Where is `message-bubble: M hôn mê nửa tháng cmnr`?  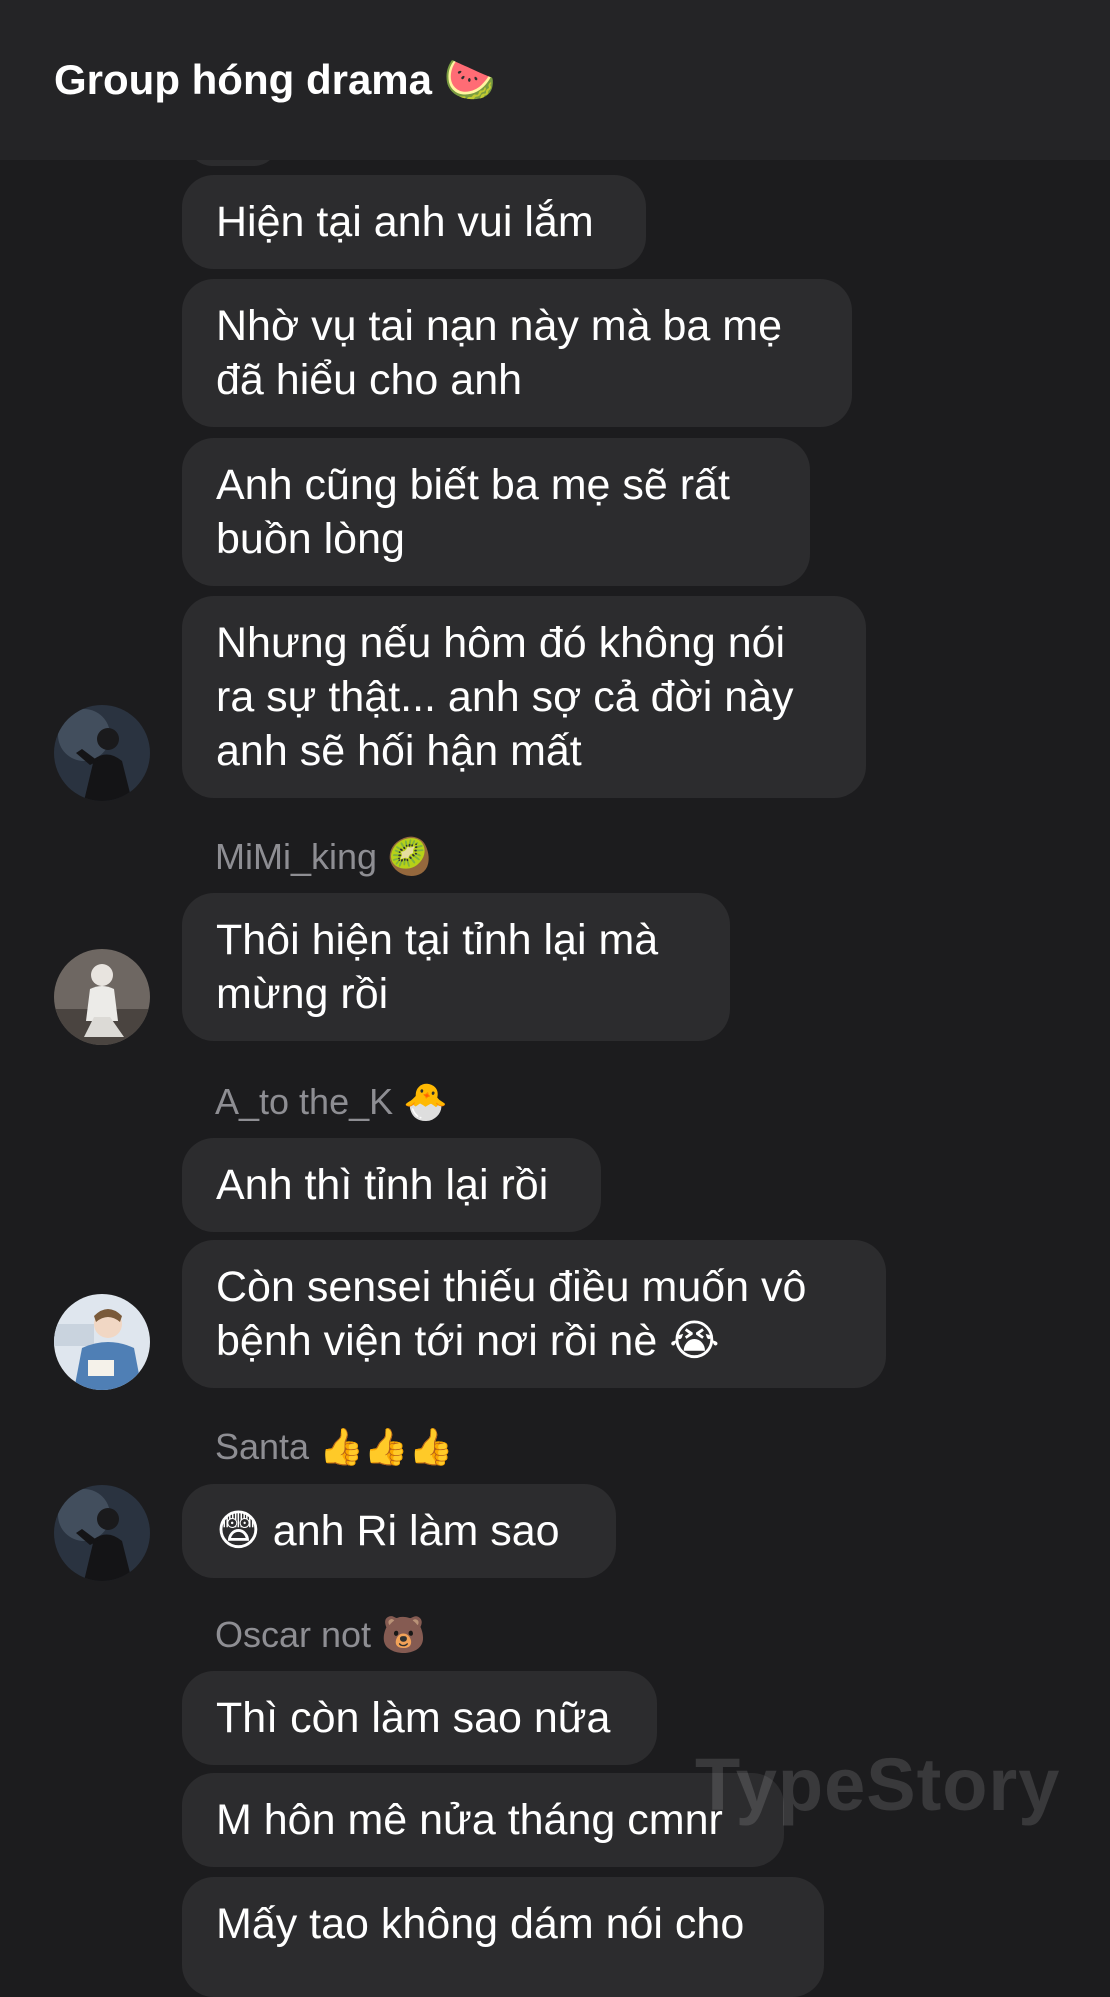 message-bubble: M hôn mê nửa tháng cmnr is located at coordinates (483, 1820).